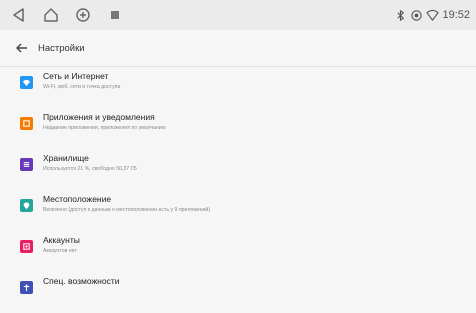 This screenshot has width=476, height=313. Describe the element at coordinates (238, 48) in the screenshot. I see `app-bar: Настройки` at that location.